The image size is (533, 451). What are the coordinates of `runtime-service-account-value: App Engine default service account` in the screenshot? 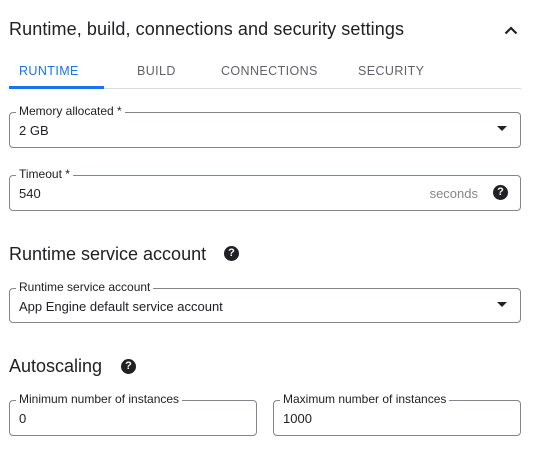 It's located at (121, 306).